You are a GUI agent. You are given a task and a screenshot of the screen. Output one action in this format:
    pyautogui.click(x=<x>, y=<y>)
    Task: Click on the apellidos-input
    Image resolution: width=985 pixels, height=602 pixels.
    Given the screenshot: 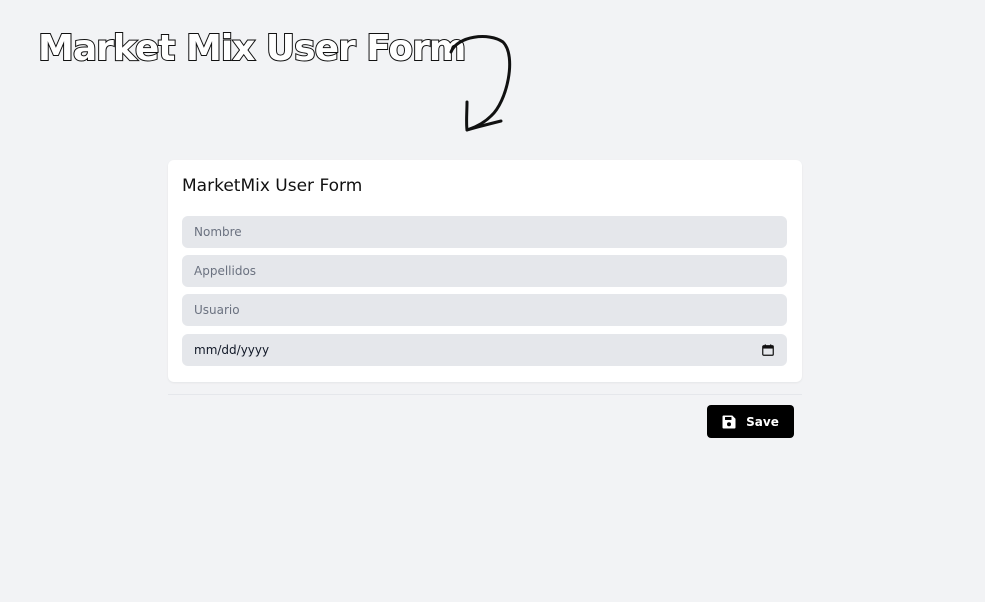 What is the action you would take?
    pyautogui.click(x=484, y=271)
    